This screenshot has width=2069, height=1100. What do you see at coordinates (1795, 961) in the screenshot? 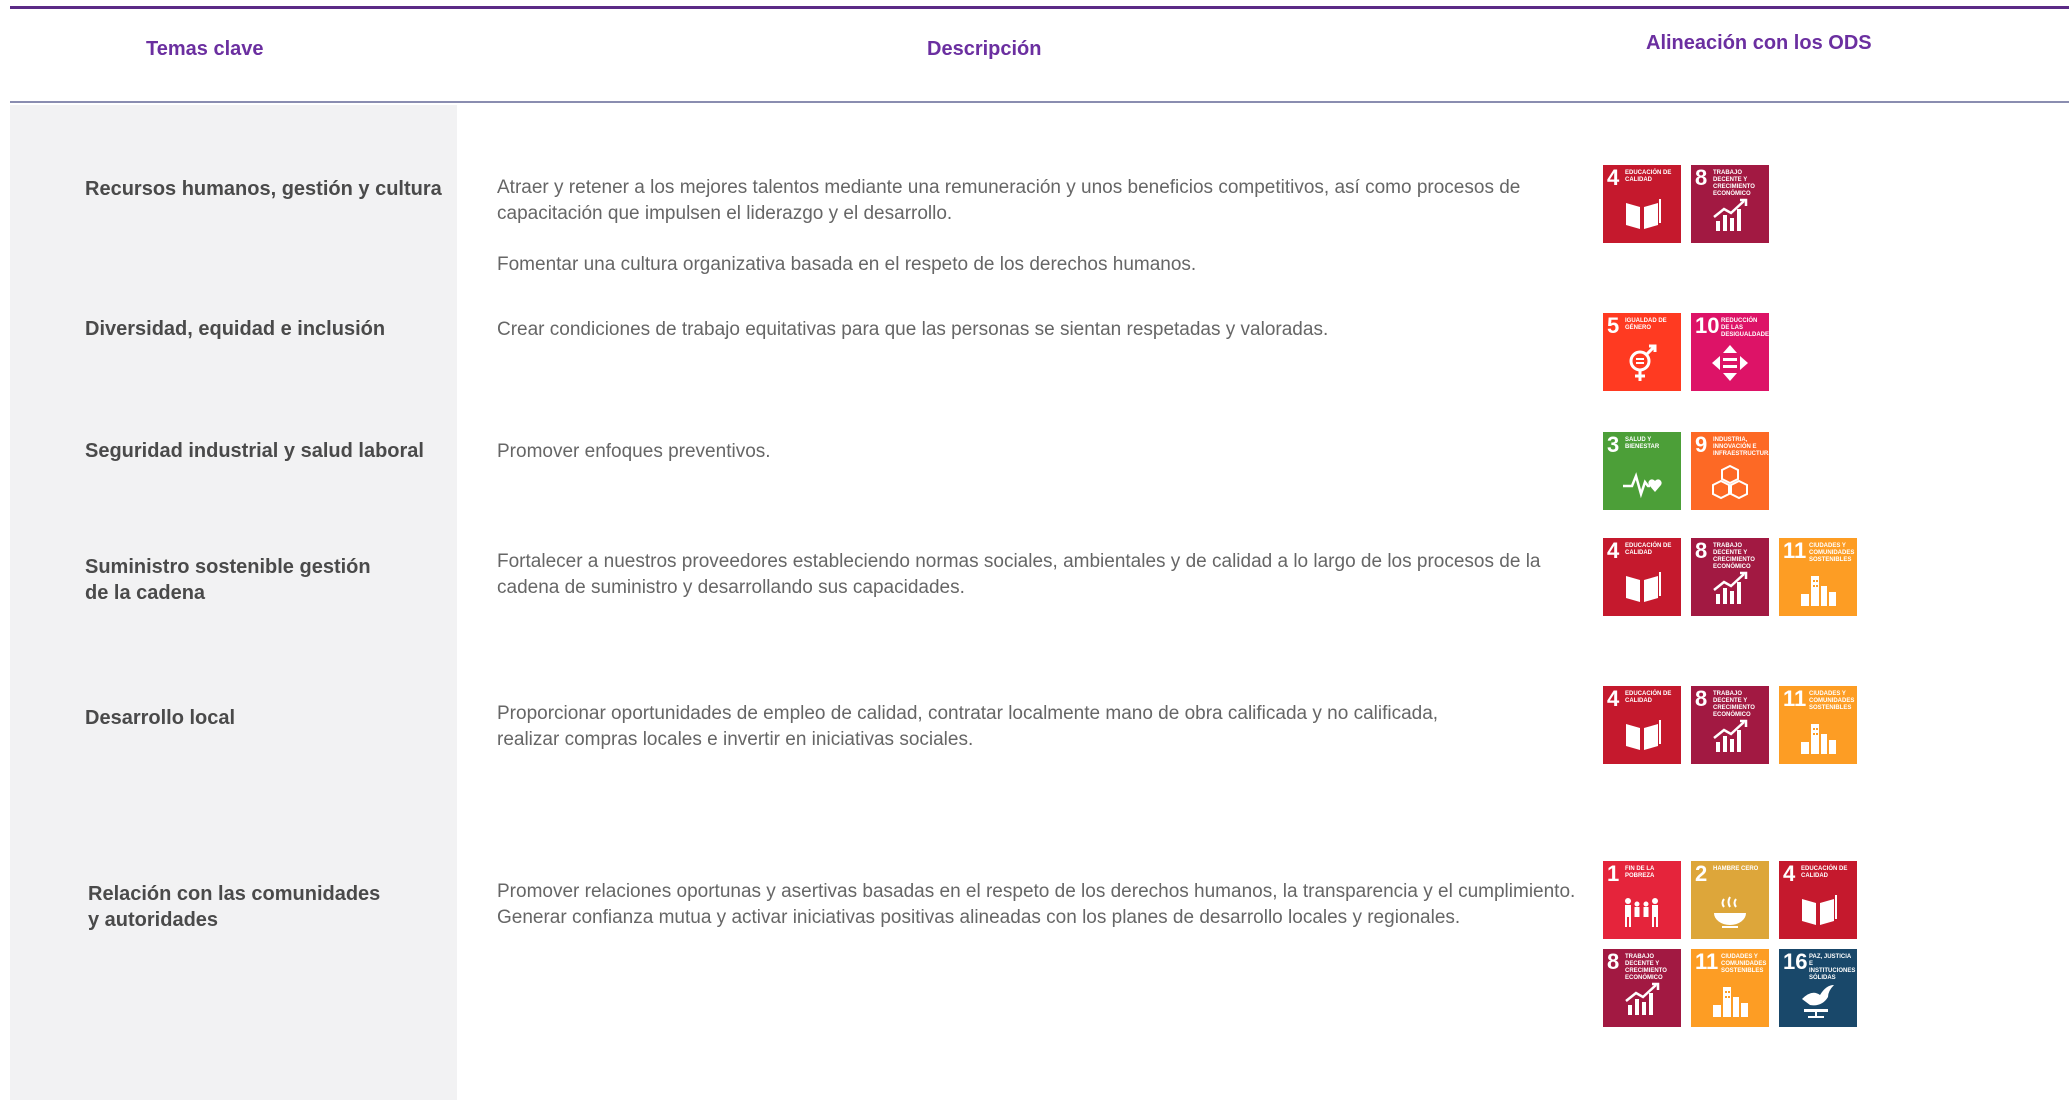
I see `sdg-number: 16` at bounding box center [1795, 961].